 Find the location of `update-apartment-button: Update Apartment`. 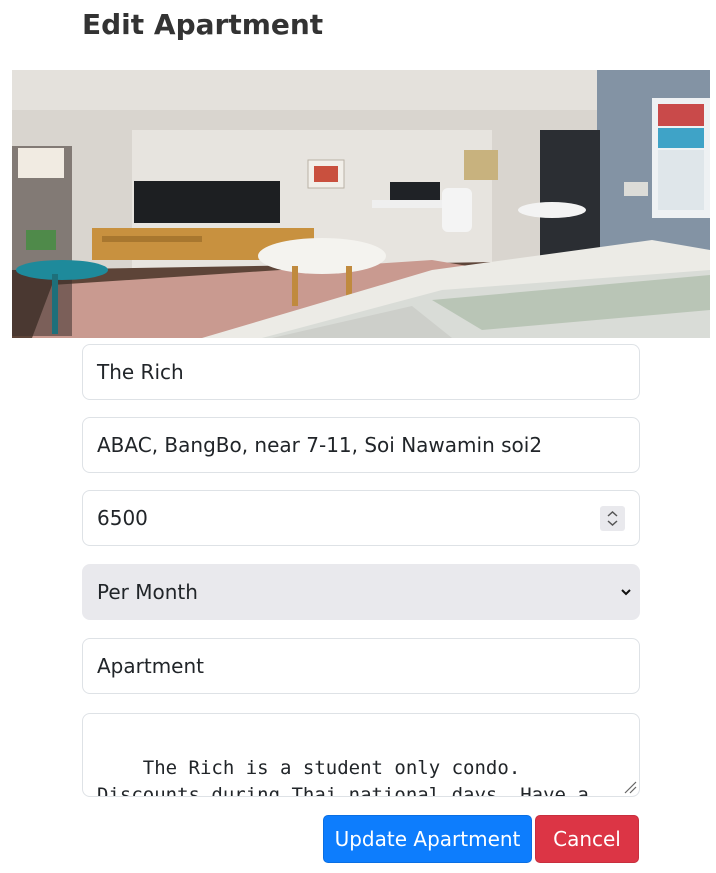

update-apartment-button: Update Apartment is located at coordinates (427, 839).